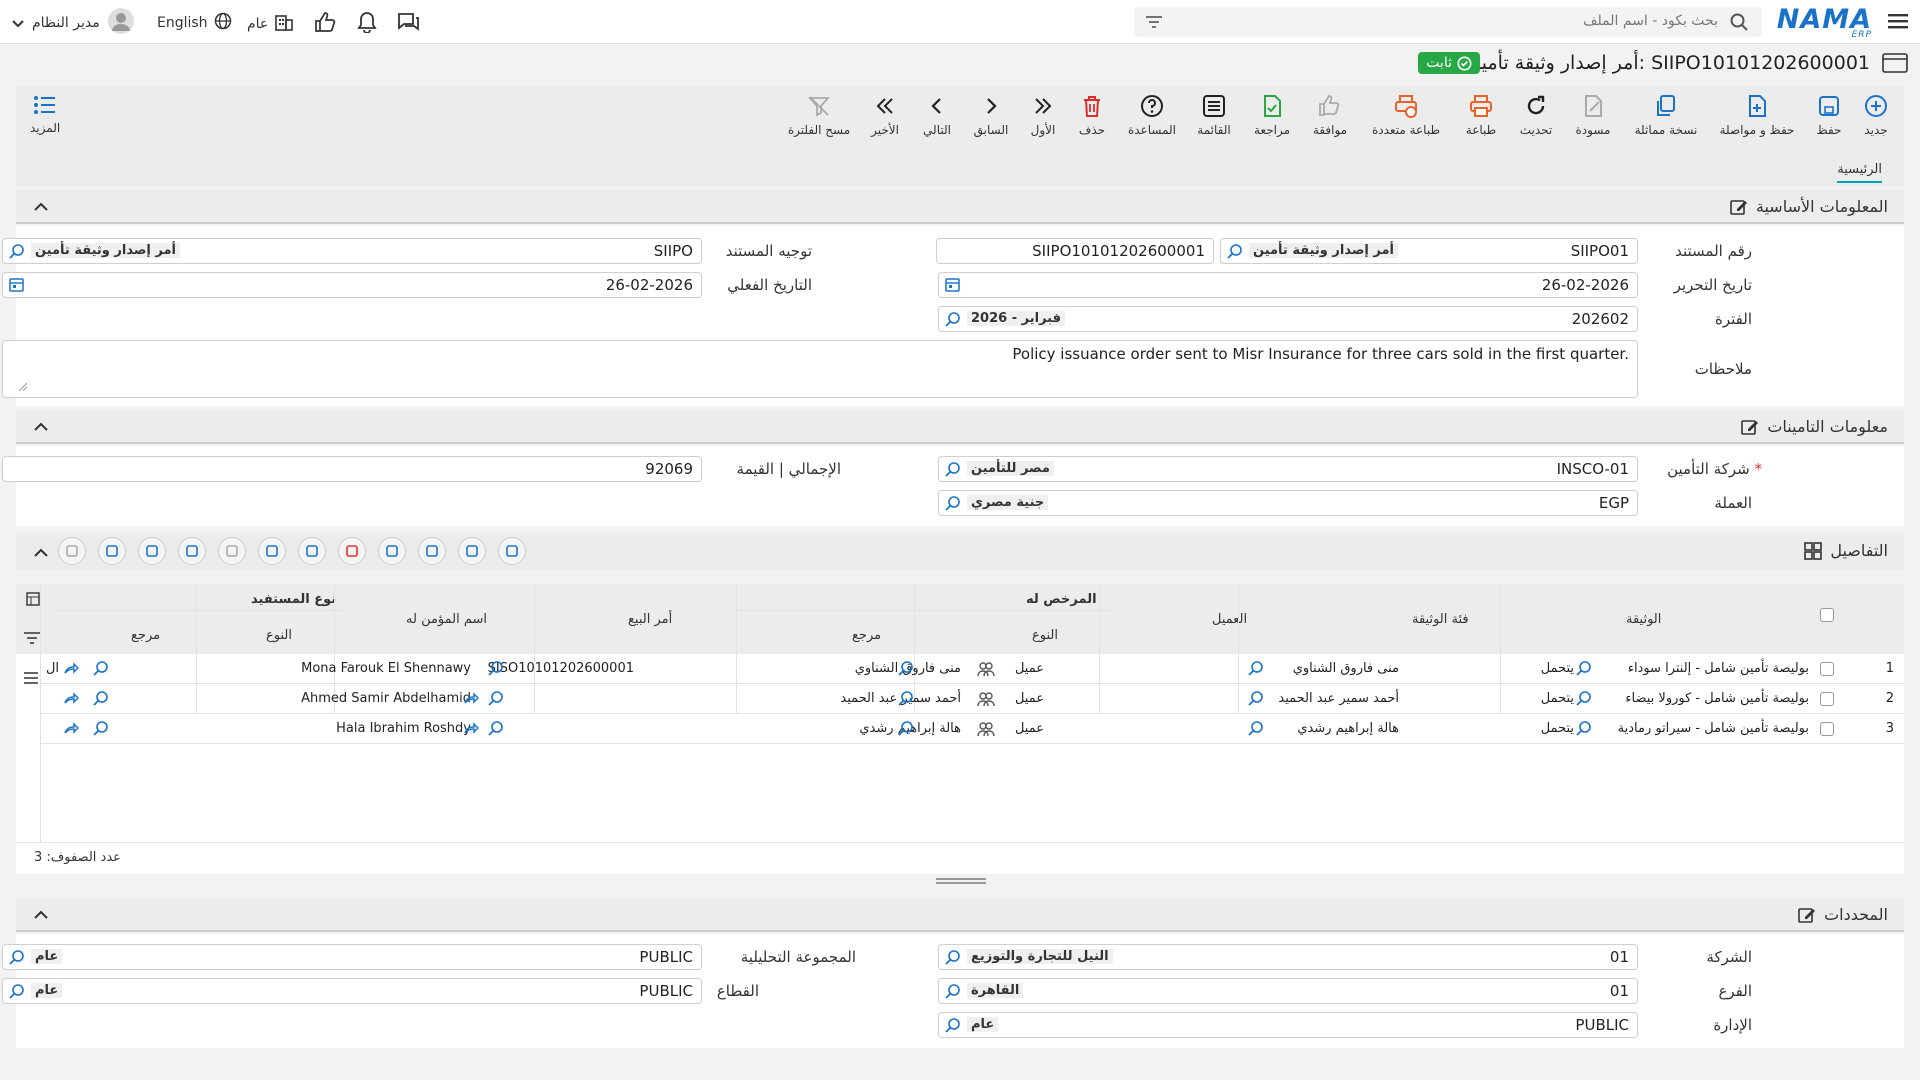 This screenshot has height=1080, width=1920. I want to click on more-button: المزيد, so click(45, 114).